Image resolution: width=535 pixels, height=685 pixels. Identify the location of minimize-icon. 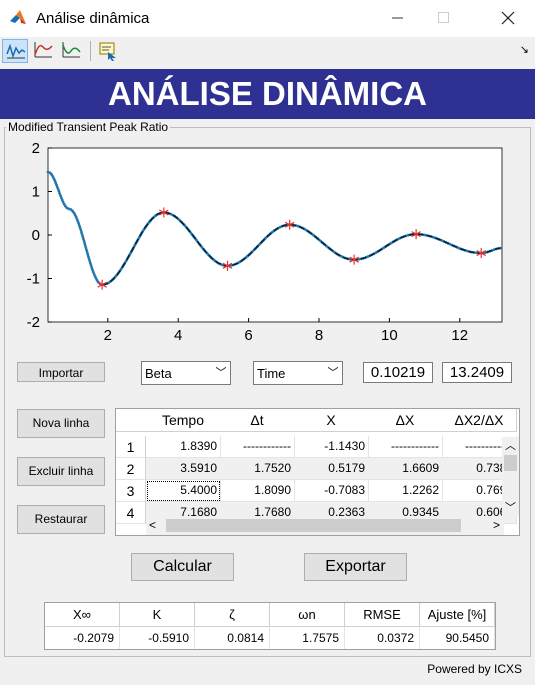
(398, 18).